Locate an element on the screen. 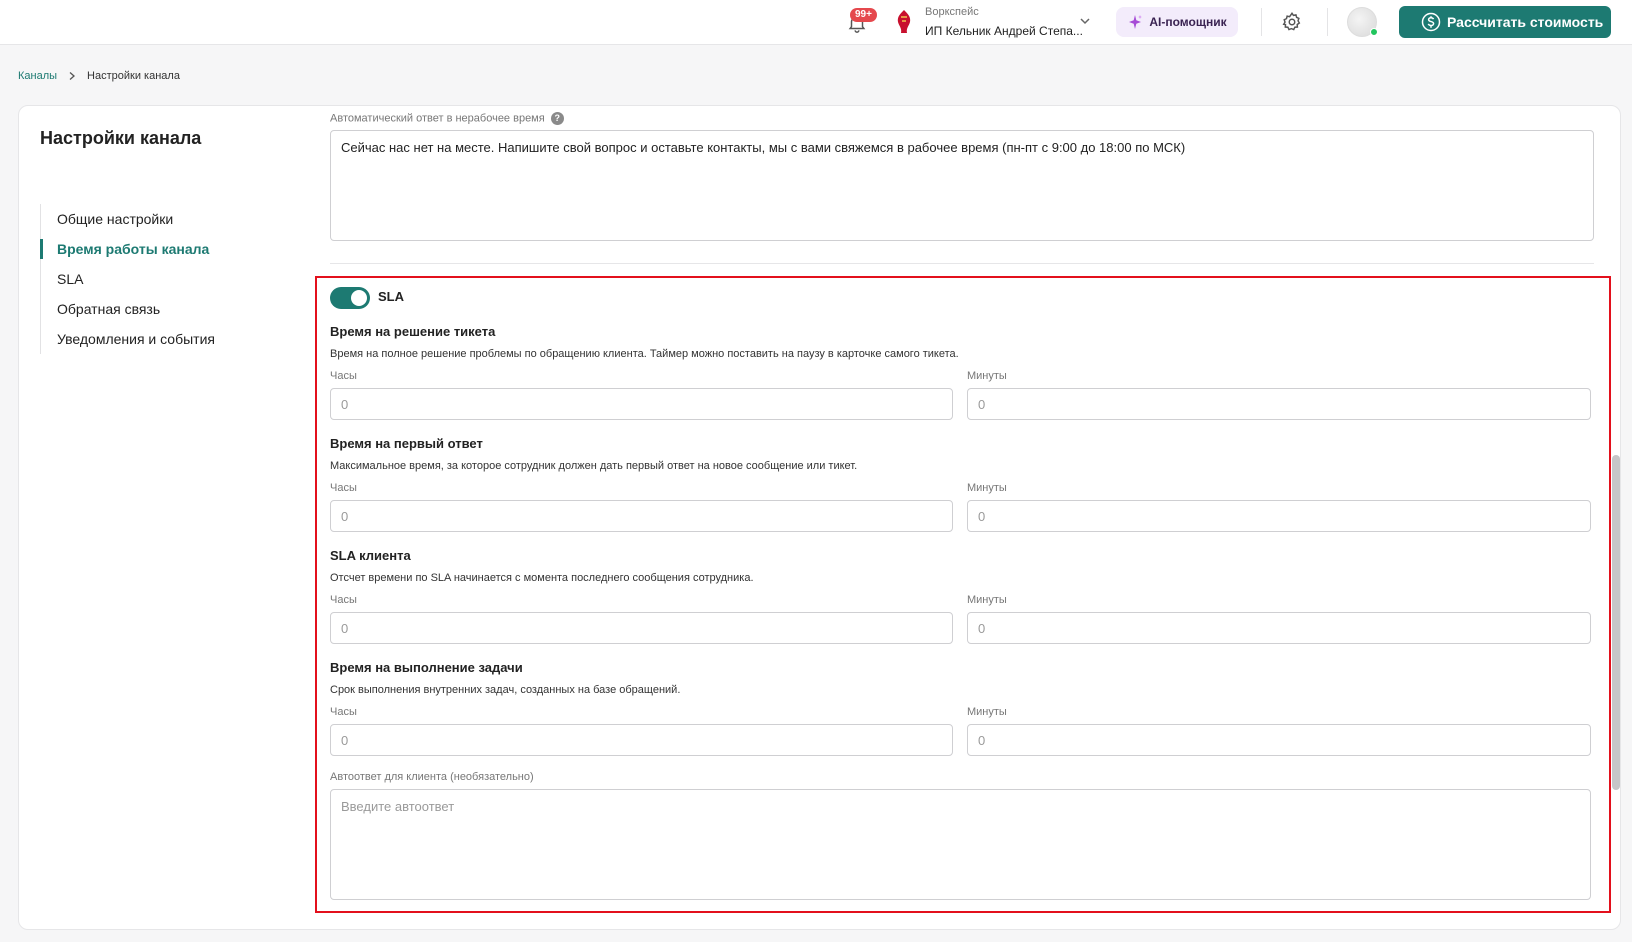 This screenshot has width=1632, height=942. client-autoreply-label: Автоответ для клиента (необязательно) is located at coordinates (432, 777).